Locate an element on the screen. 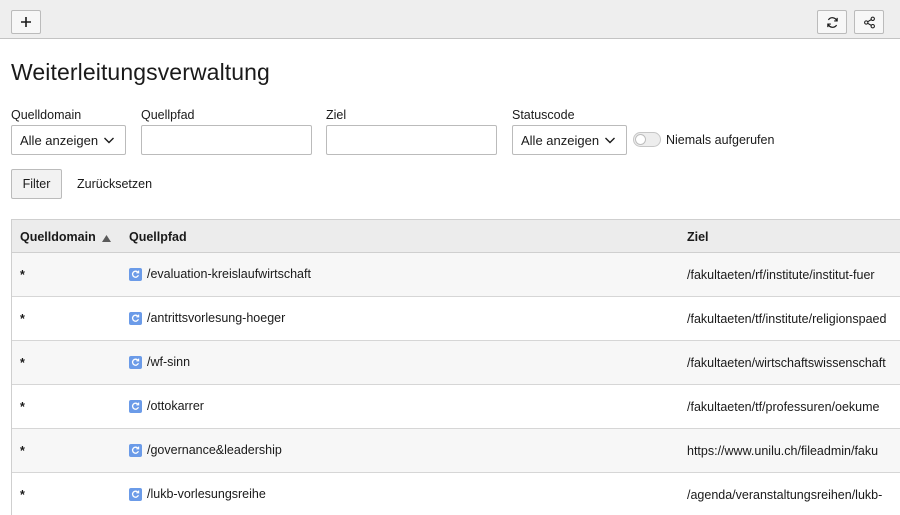 The image size is (900, 515). table-header: Quelldomain Quellpfad Ziel is located at coordinates (456, 236).